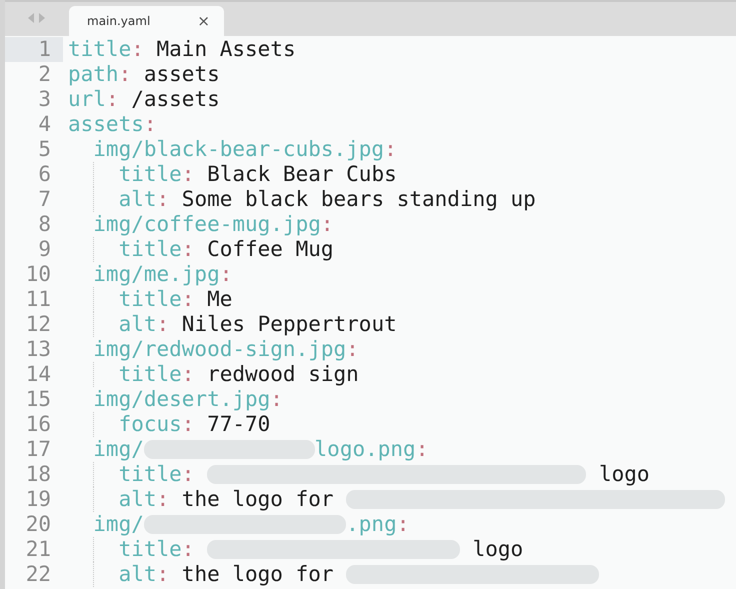 The width and height of the screenshot is (736, 589). I want to click on line-number: 8, so click(44, 224).